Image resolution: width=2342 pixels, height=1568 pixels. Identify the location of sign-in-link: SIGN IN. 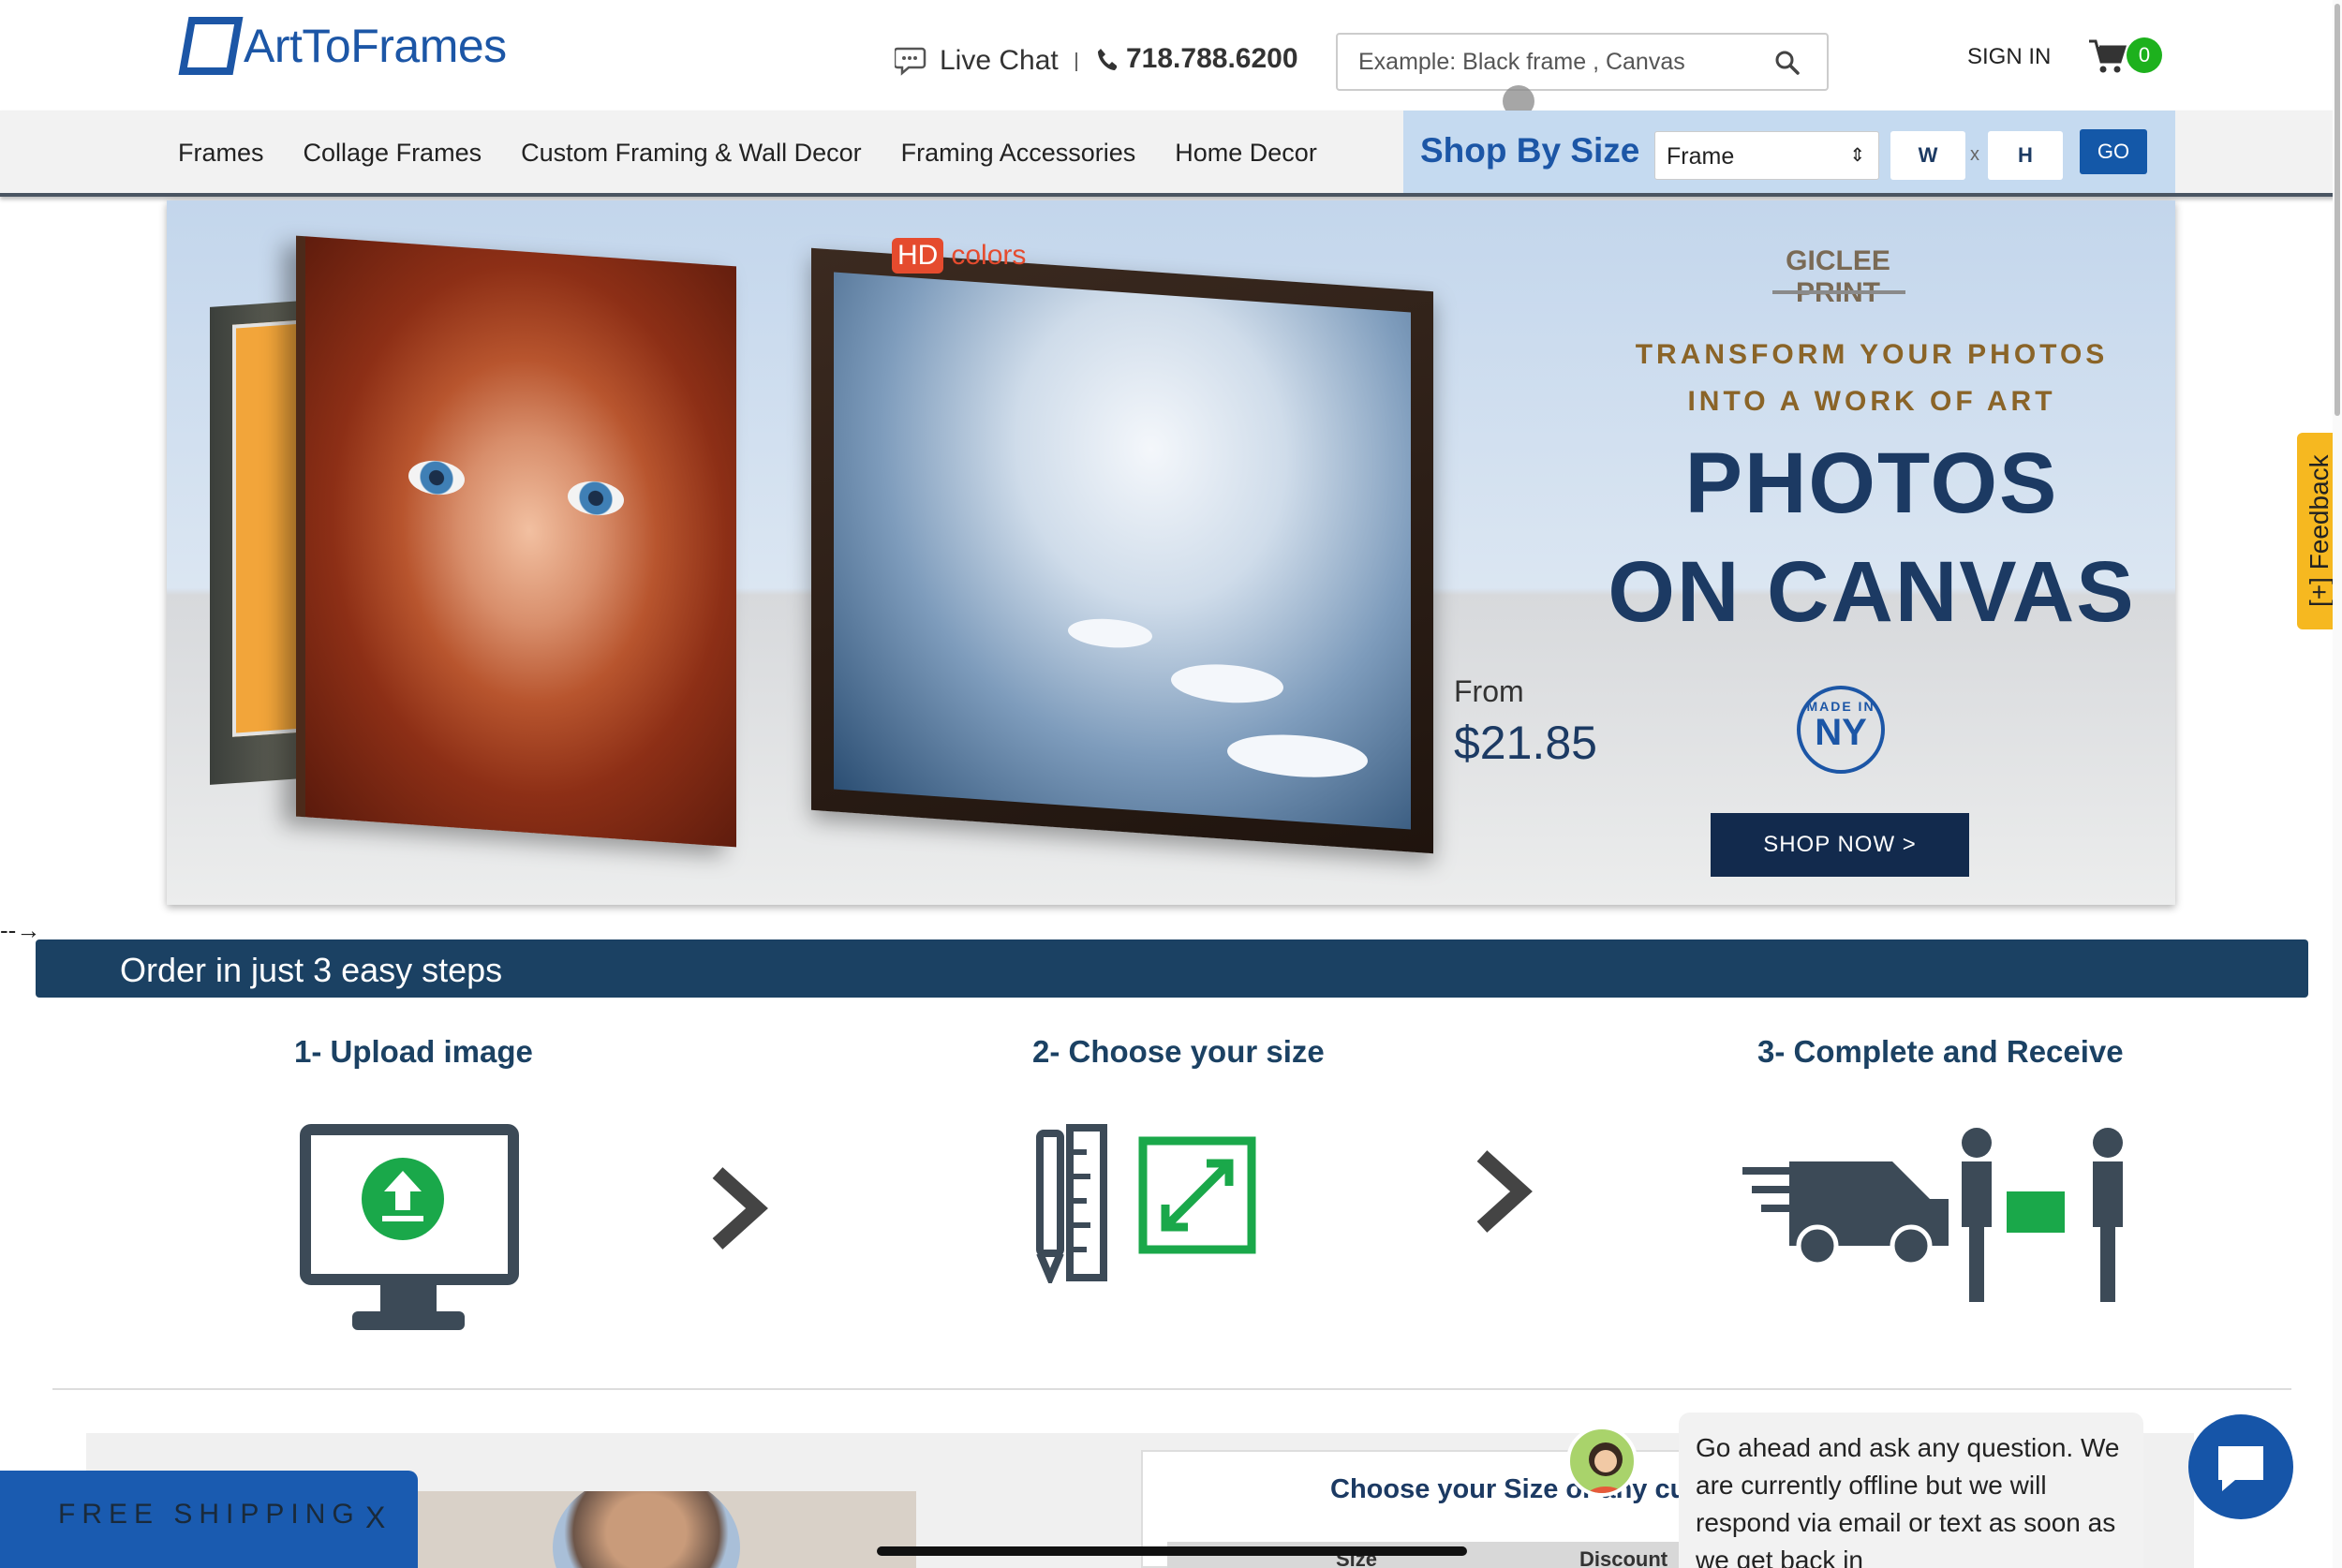
(2009, 57).